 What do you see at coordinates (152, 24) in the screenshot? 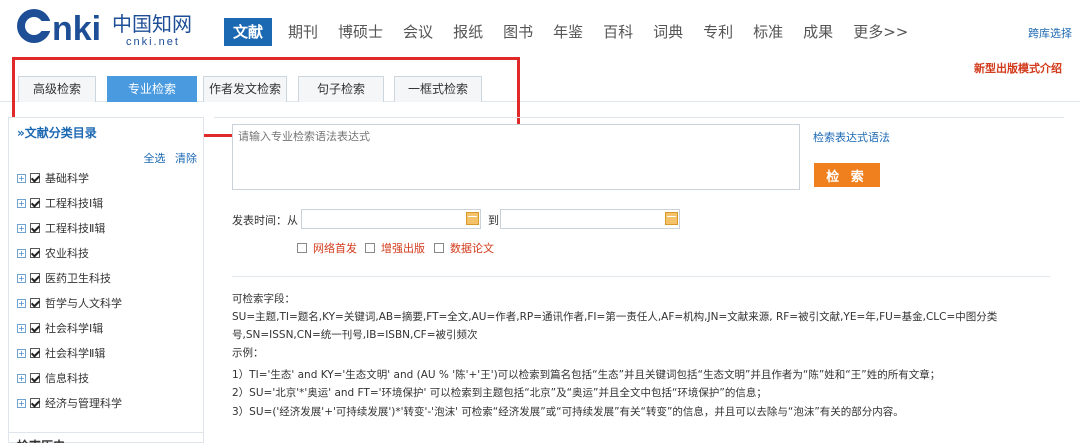
I see `svg-text: 中国知网` at bounding box center [152, 24].